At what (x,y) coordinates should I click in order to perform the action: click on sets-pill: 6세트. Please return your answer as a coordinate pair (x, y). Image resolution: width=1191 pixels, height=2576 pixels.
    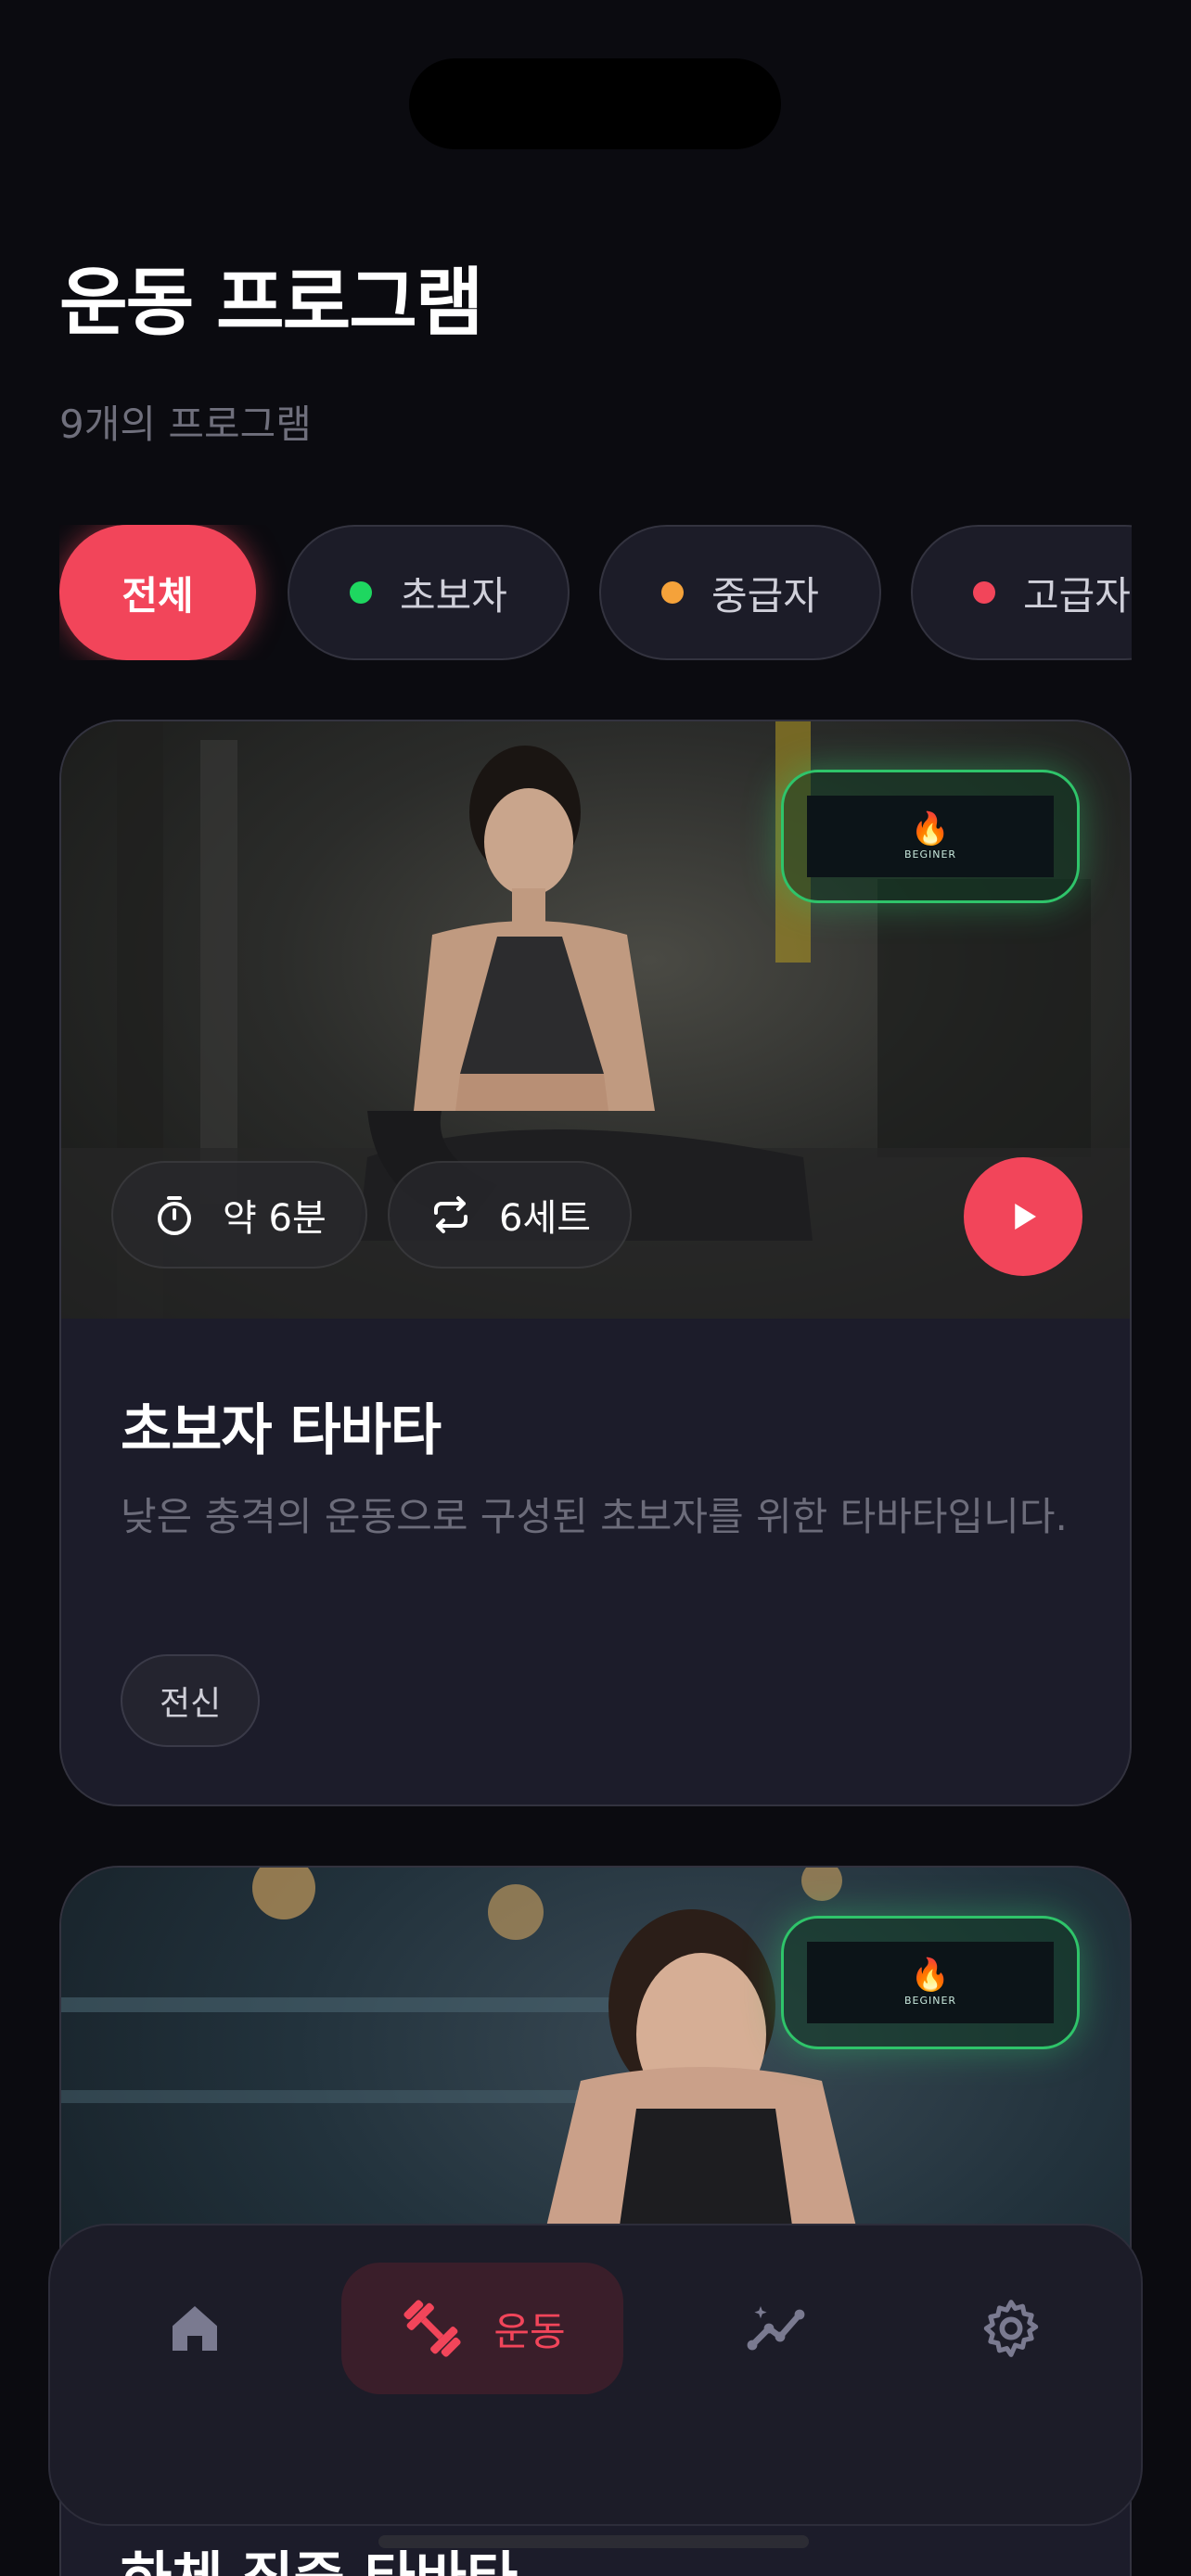
    Looking at the image, I should click on (510, 1215).